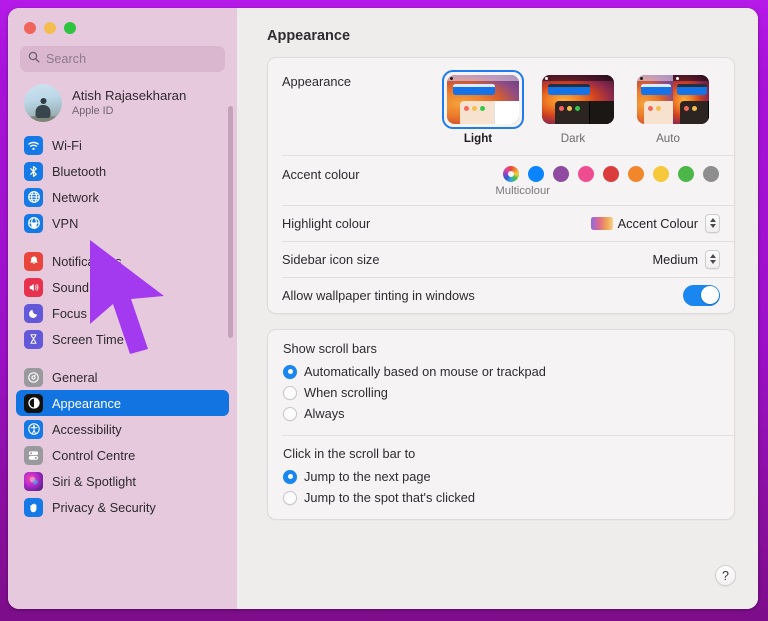 This screenshot has width=768, height=621. Describe the element at coordinates (536, 174) in the screenshot. I see `accent-swatch-blue` at that location.